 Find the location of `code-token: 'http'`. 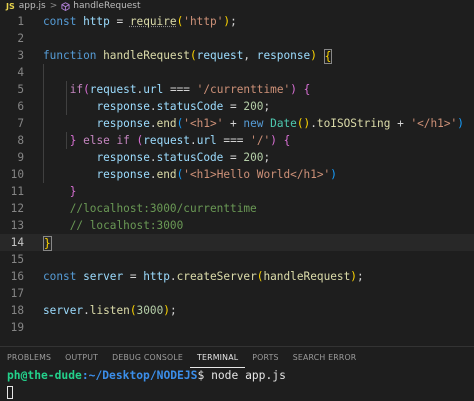

code-token: 'http' is located at coordinates (203, 21).